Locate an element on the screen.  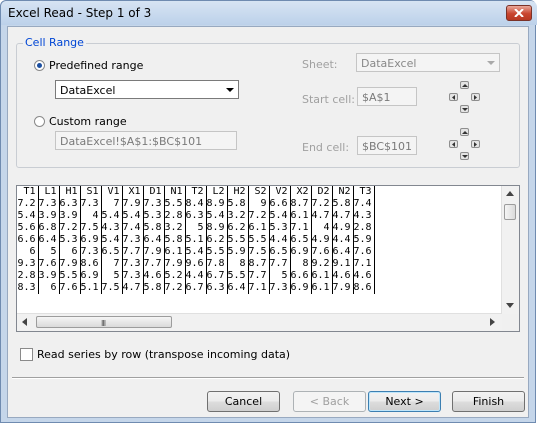
vertical-scrollbar is located at coordinates (510, 250).